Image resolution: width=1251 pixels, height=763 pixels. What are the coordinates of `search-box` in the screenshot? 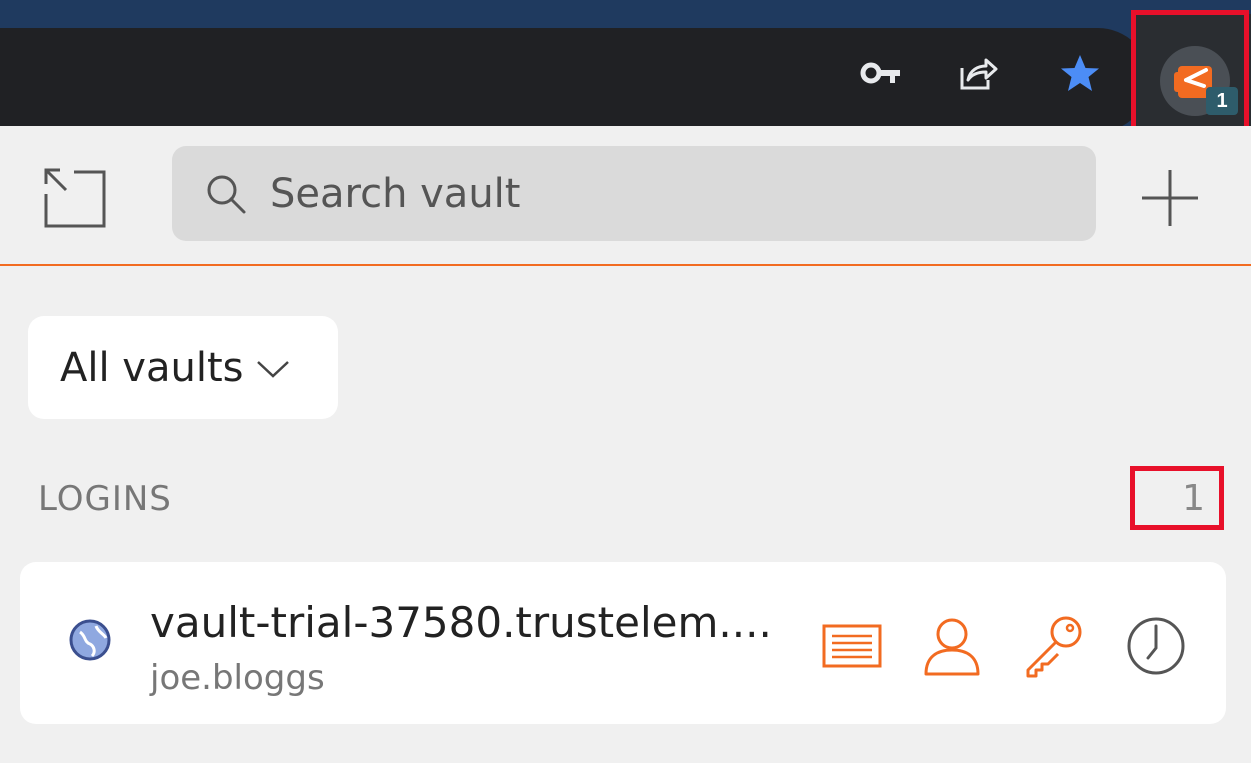 It's located at (634, 193).